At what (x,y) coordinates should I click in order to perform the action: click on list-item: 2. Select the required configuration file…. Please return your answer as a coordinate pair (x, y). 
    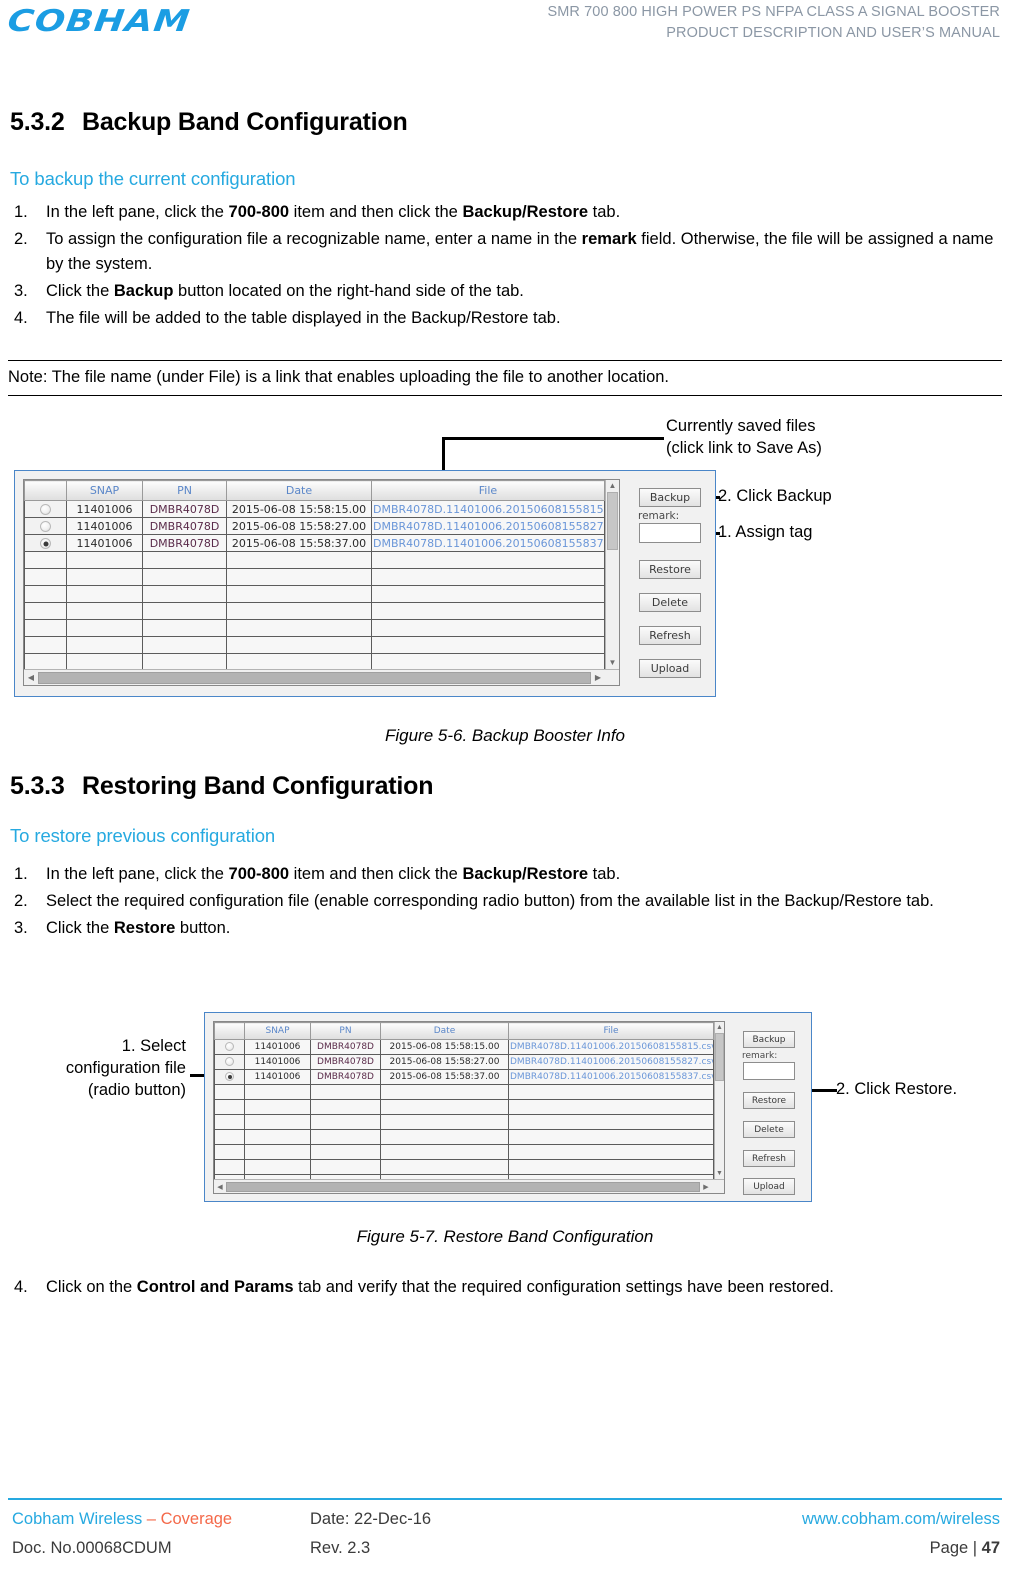
    Looking at the image, I should click on (500, 901).